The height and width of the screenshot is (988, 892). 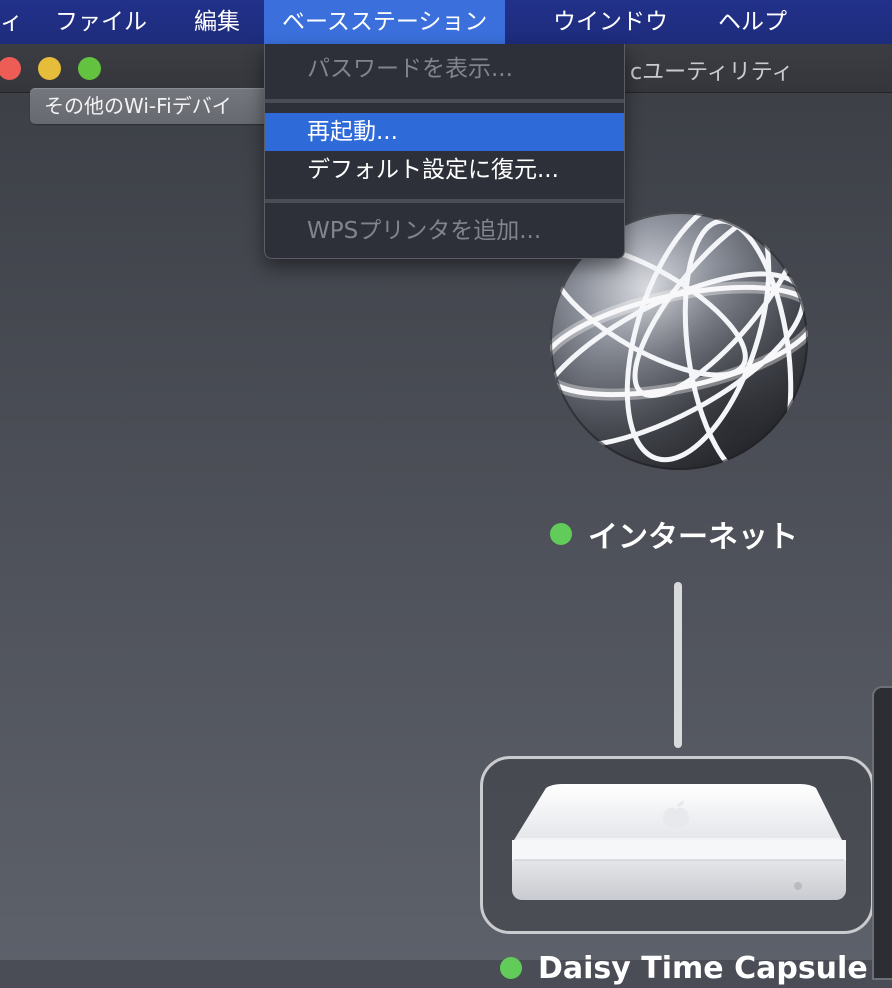 I want to click on menu-file: ファイル, so click(x=101, y=22).